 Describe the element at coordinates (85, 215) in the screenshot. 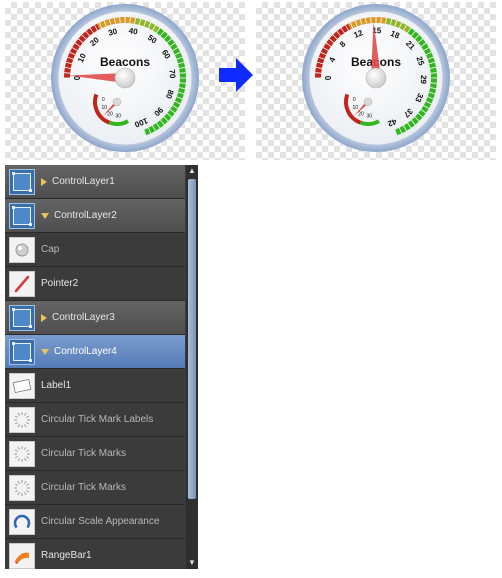

I see `layer-label: ControlLayer2` at that location.